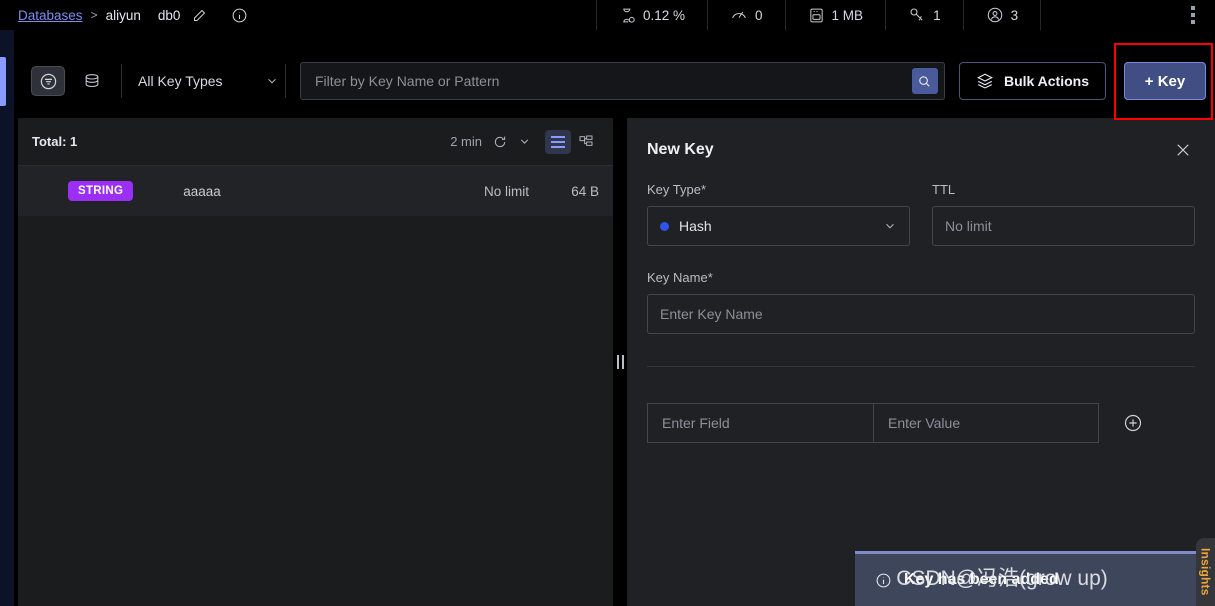 The image size is (1215, 606). I want to click on page-title: New Key, so click(680, 149).